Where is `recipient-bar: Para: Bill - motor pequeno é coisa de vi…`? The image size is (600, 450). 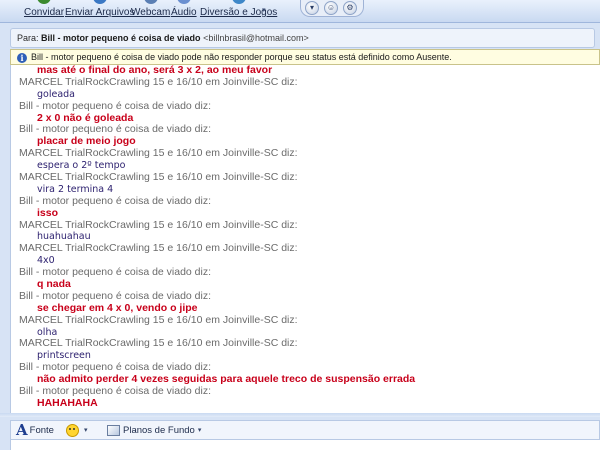 recipient-bar: Para: Bill - motor pequeno é coisa de vi… is located at coordinates (302, 38).